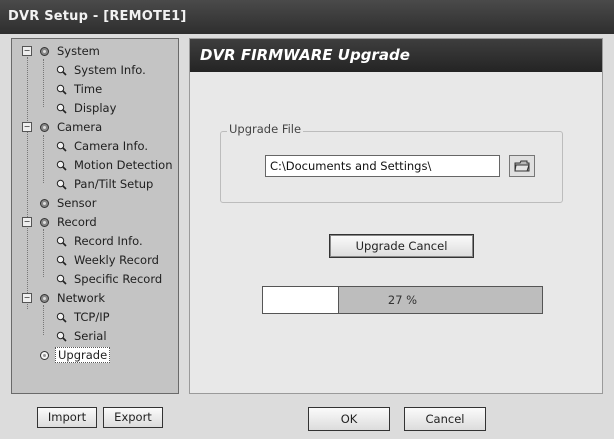  I want to click on tree-label-motion-detection: Motion Detection, so click(123, 165).